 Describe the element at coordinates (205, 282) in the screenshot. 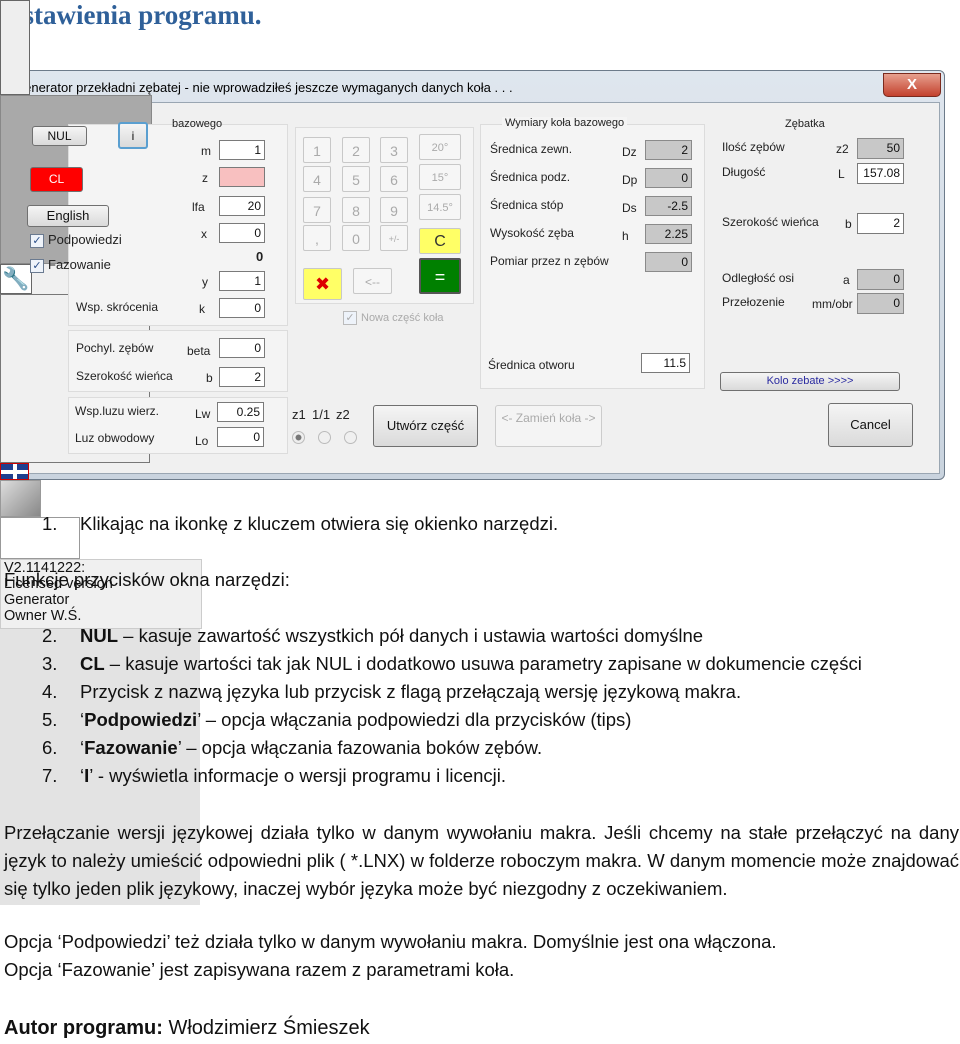

I see `field-symbol: y` at that location.